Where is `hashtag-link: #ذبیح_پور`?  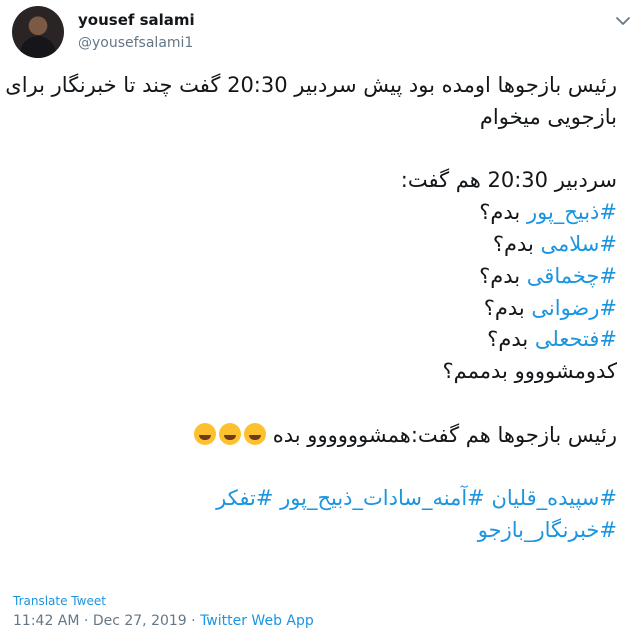
hashtag-link: #ذبیح_پور is located at coordinates (572, 212).